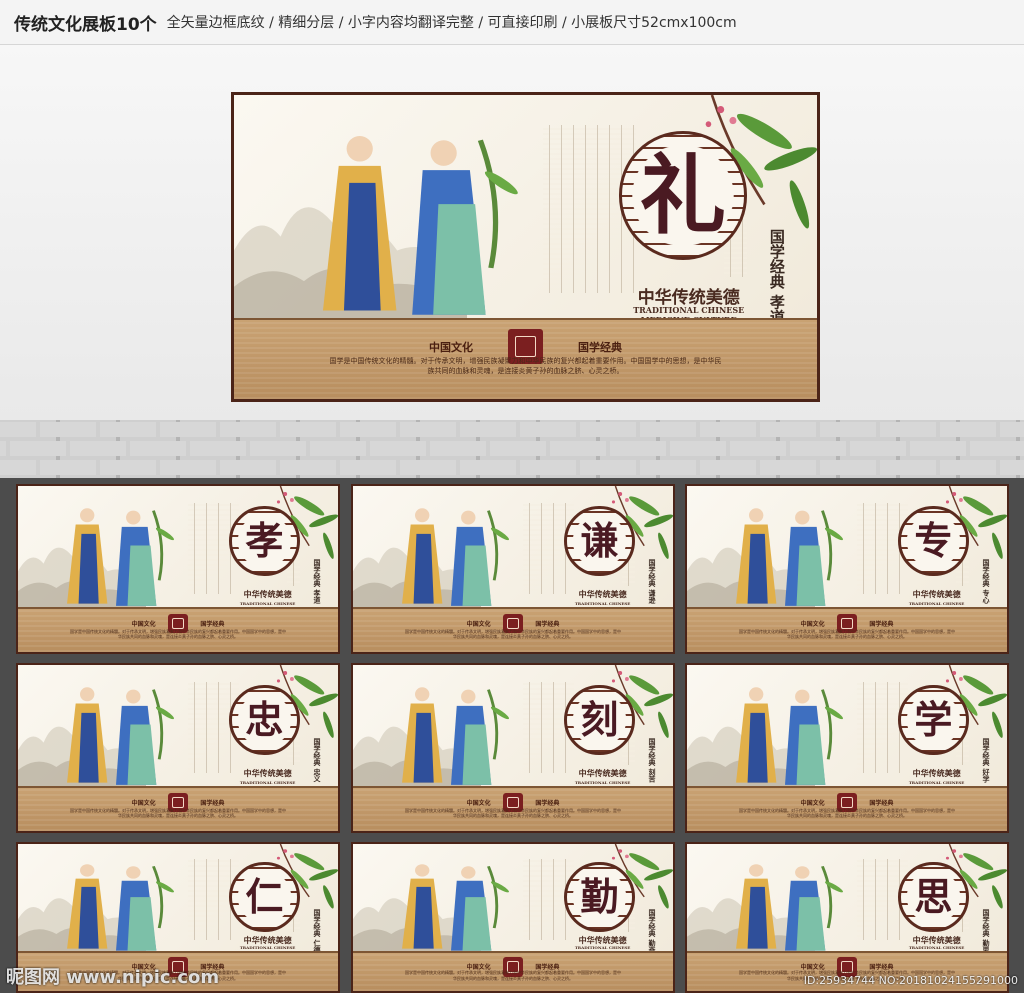 The image size is (1024, 993). Describe the element at coordinates (113, 977) in the screenshot. I see `watermark-left: 昵图网 www.nipic.com` at that location.